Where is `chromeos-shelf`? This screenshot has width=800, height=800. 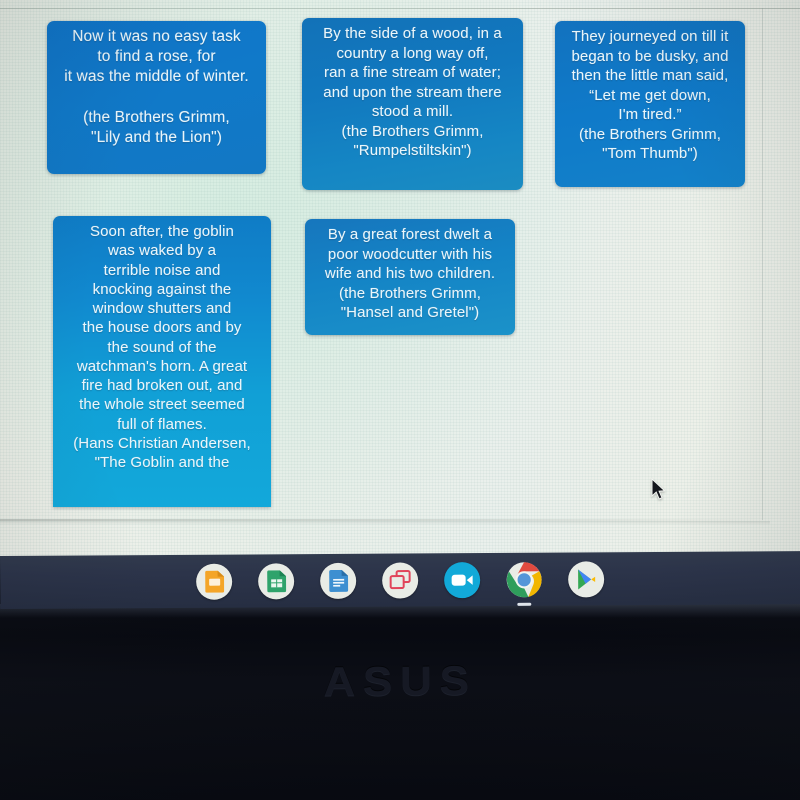 chromeos-shelf is located at coordinates (400, 580).